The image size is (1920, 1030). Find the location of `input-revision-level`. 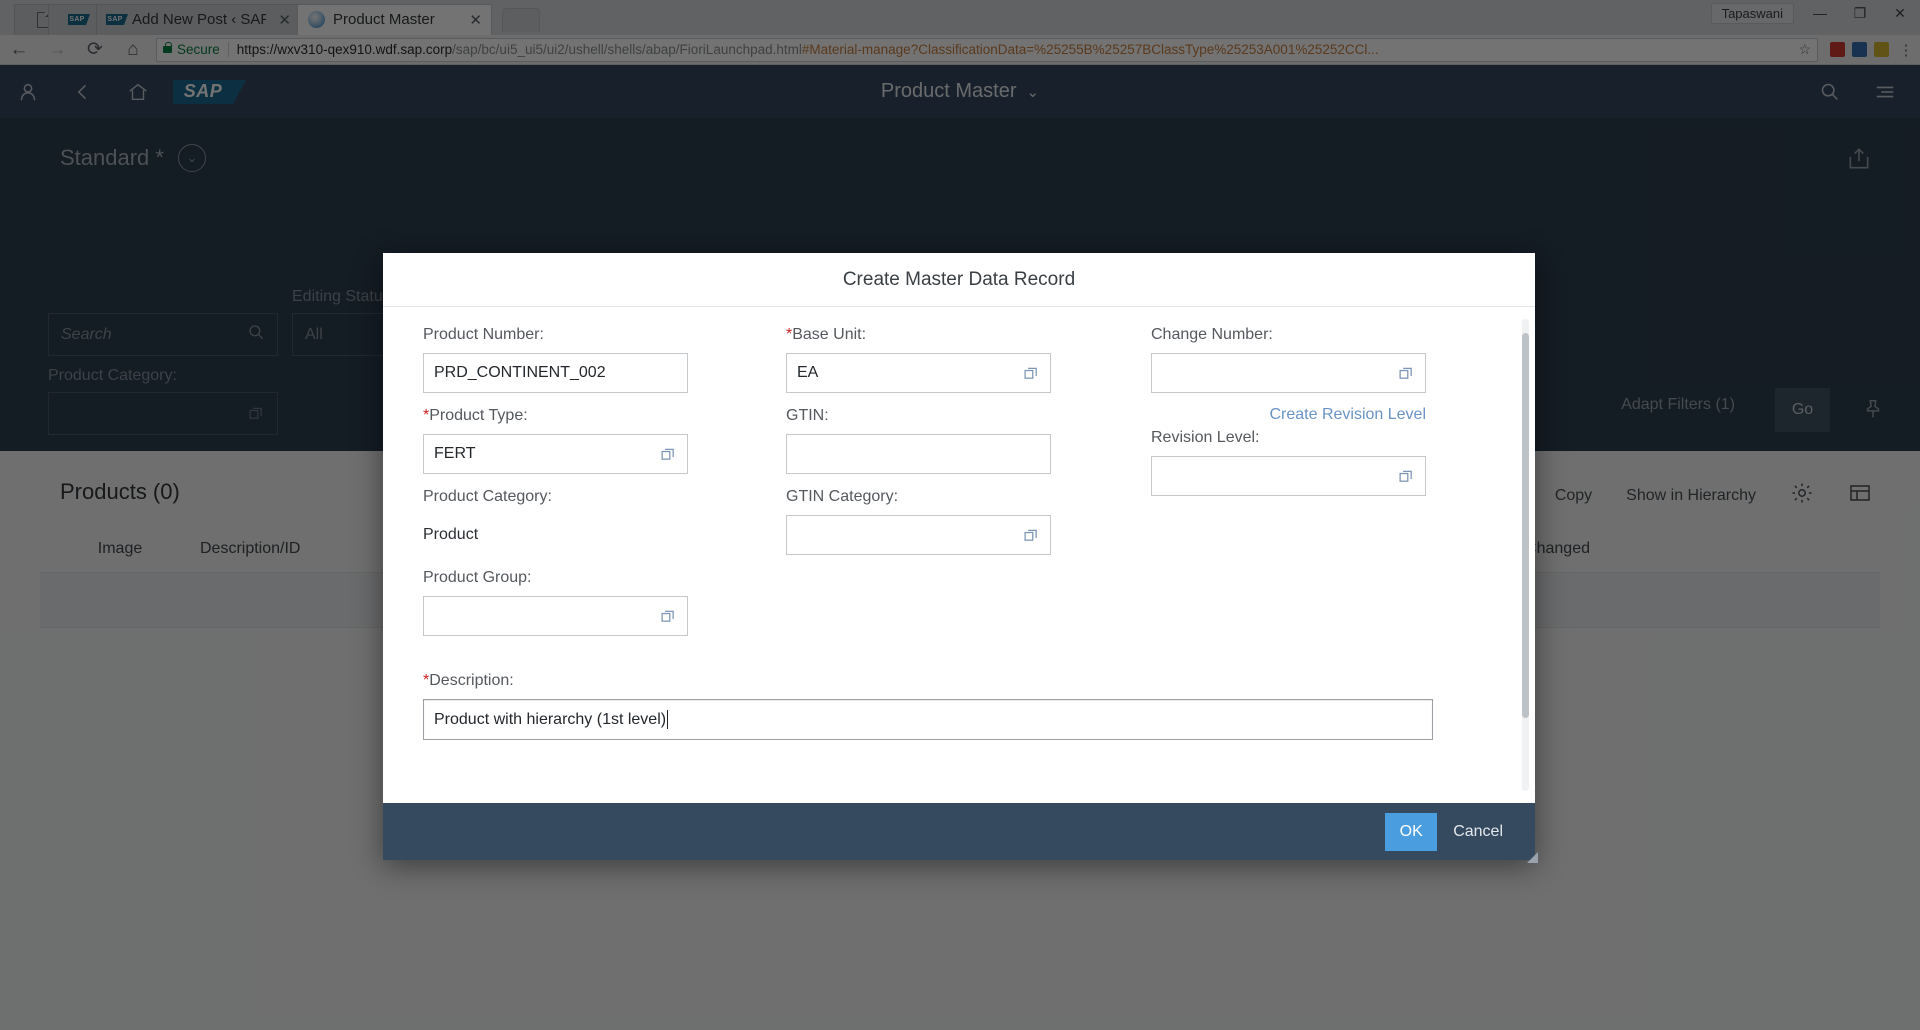

input-revision-level is located at coordinates (1288, 476).